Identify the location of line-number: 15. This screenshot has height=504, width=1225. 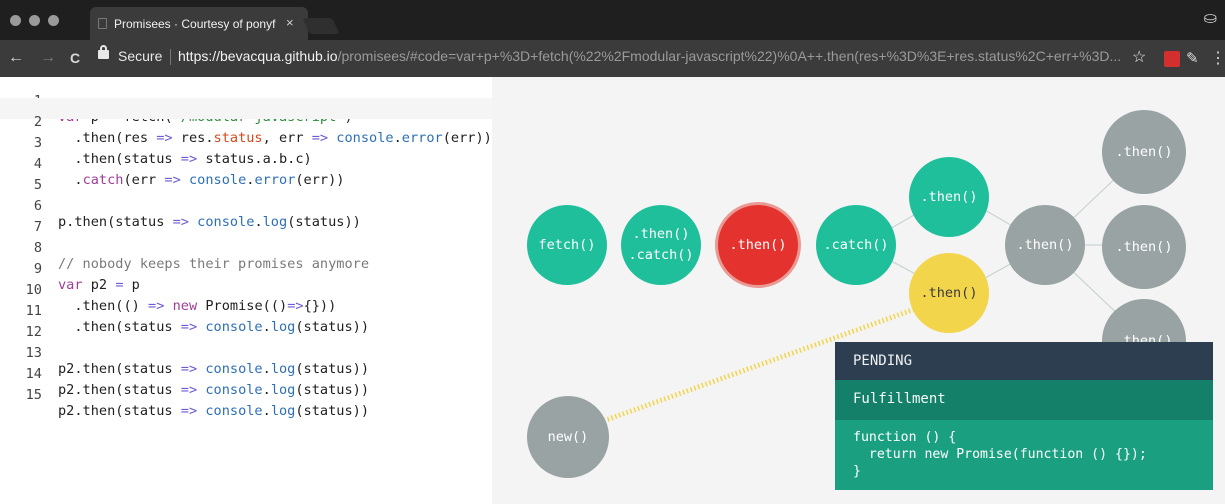
(33, 395).